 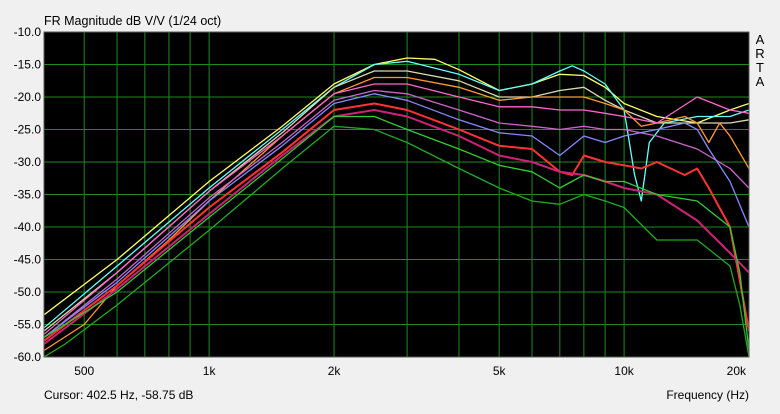 What do you see at coordinates (737, 371) in the screenshot?
I see `x-tick-label: 20k` at bounding box center [737, 371].